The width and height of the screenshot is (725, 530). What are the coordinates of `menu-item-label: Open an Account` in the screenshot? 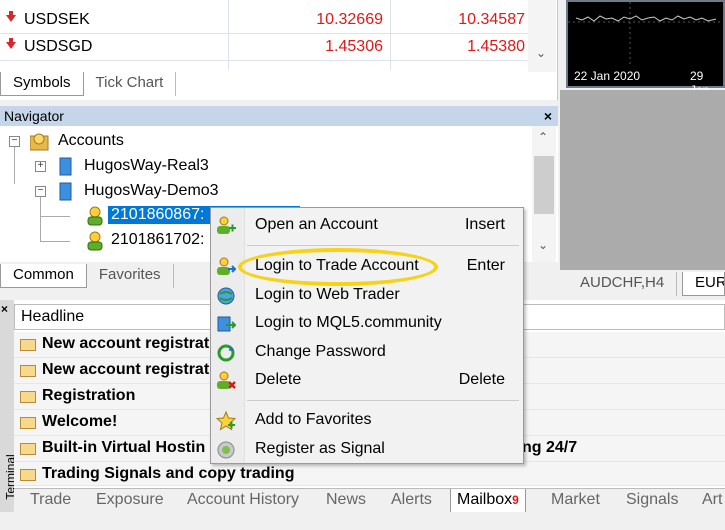 It's located at (316, 224).